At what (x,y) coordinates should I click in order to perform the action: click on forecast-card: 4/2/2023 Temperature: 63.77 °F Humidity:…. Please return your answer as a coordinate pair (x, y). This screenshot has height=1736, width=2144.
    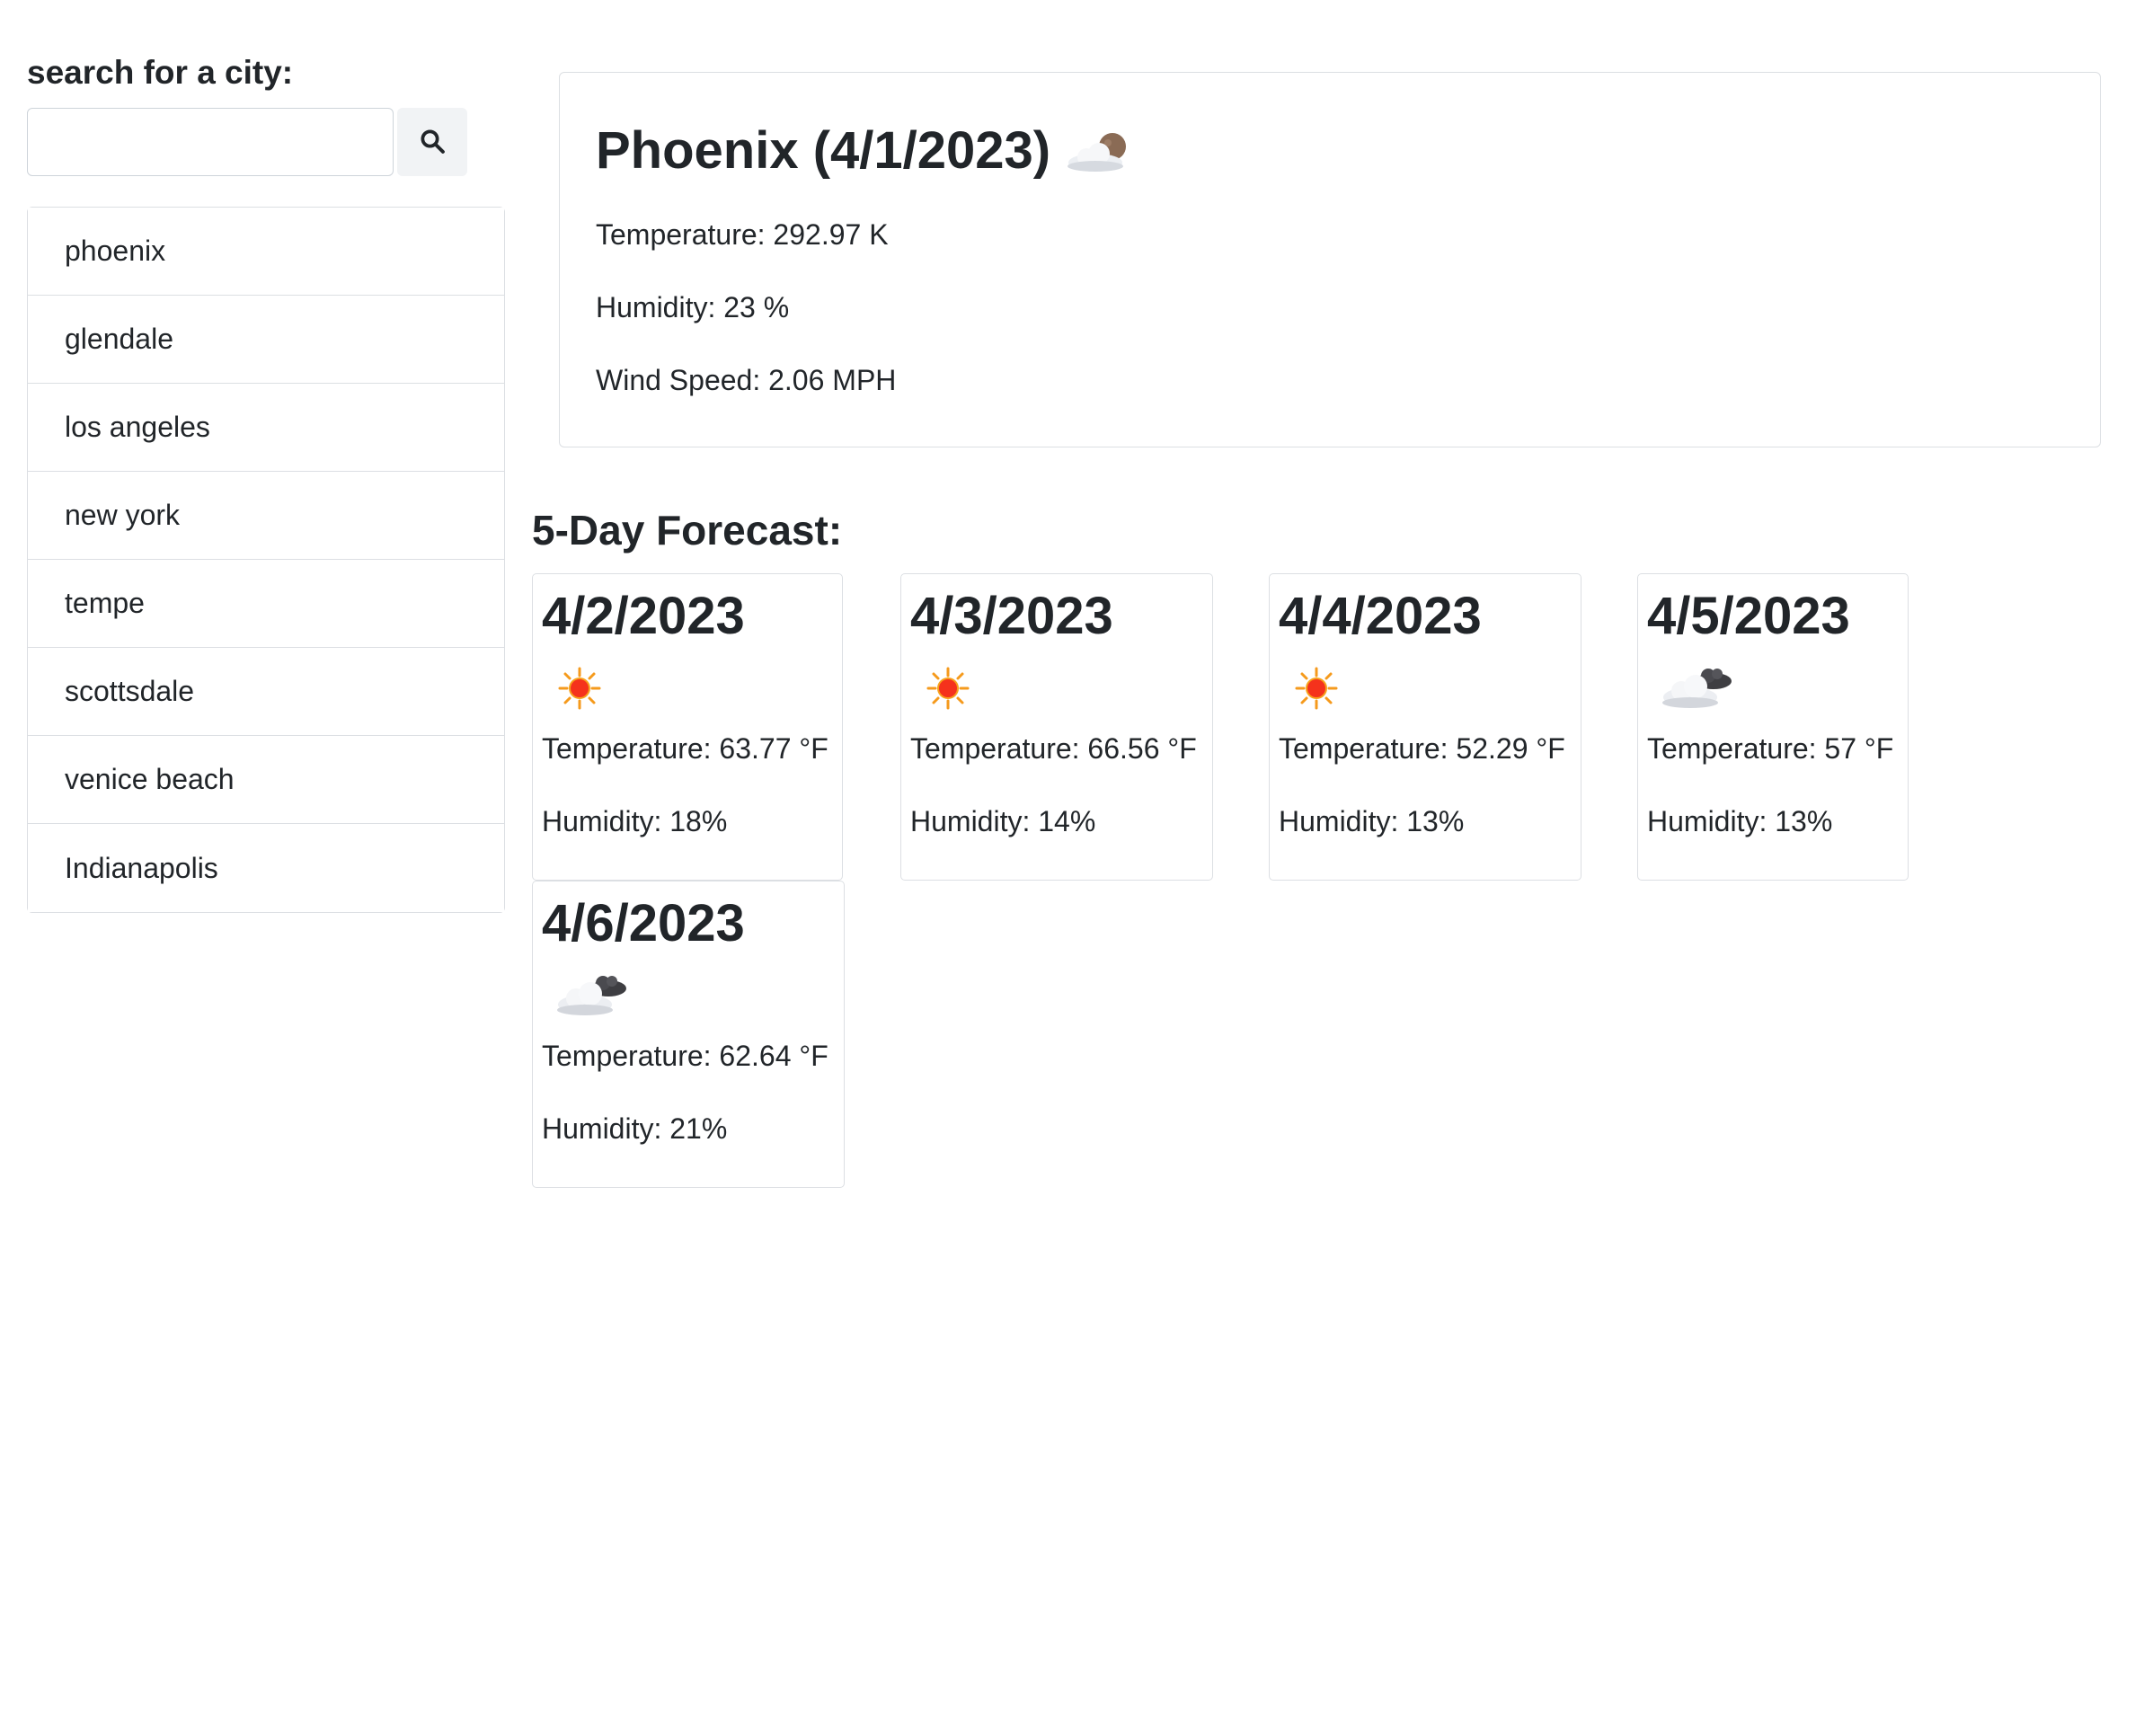
    Looking at the image, I should click on (687, 727).